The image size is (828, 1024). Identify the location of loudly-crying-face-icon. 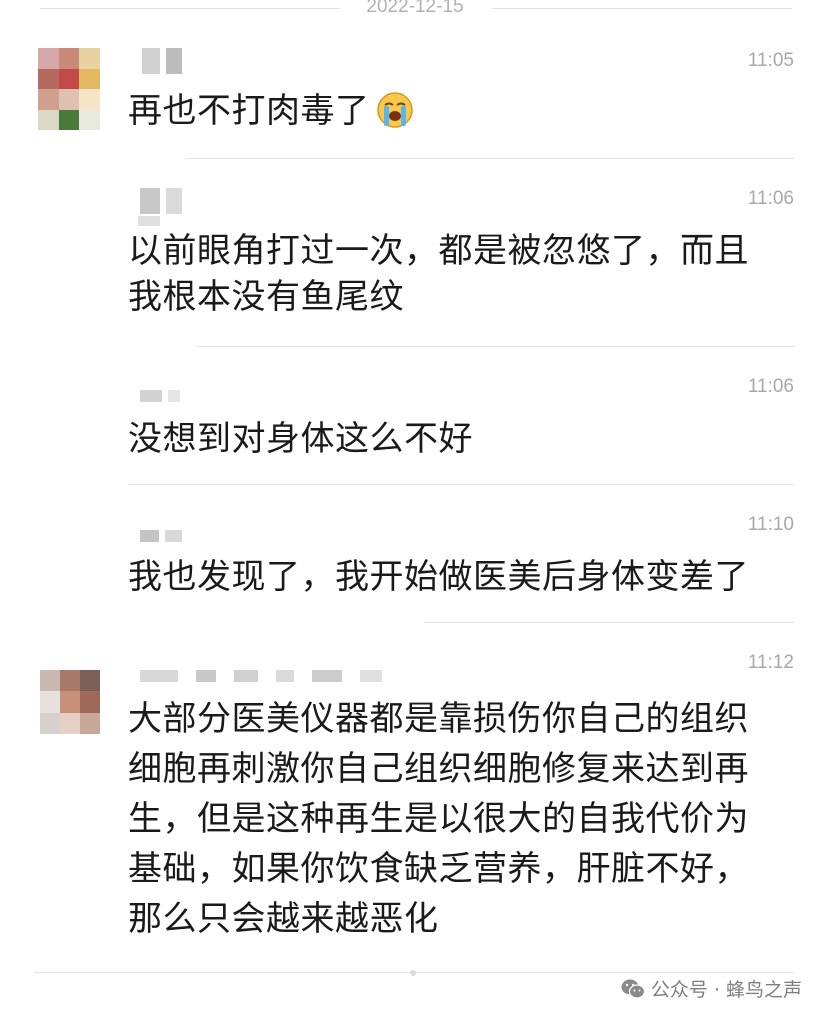
(394, 110).